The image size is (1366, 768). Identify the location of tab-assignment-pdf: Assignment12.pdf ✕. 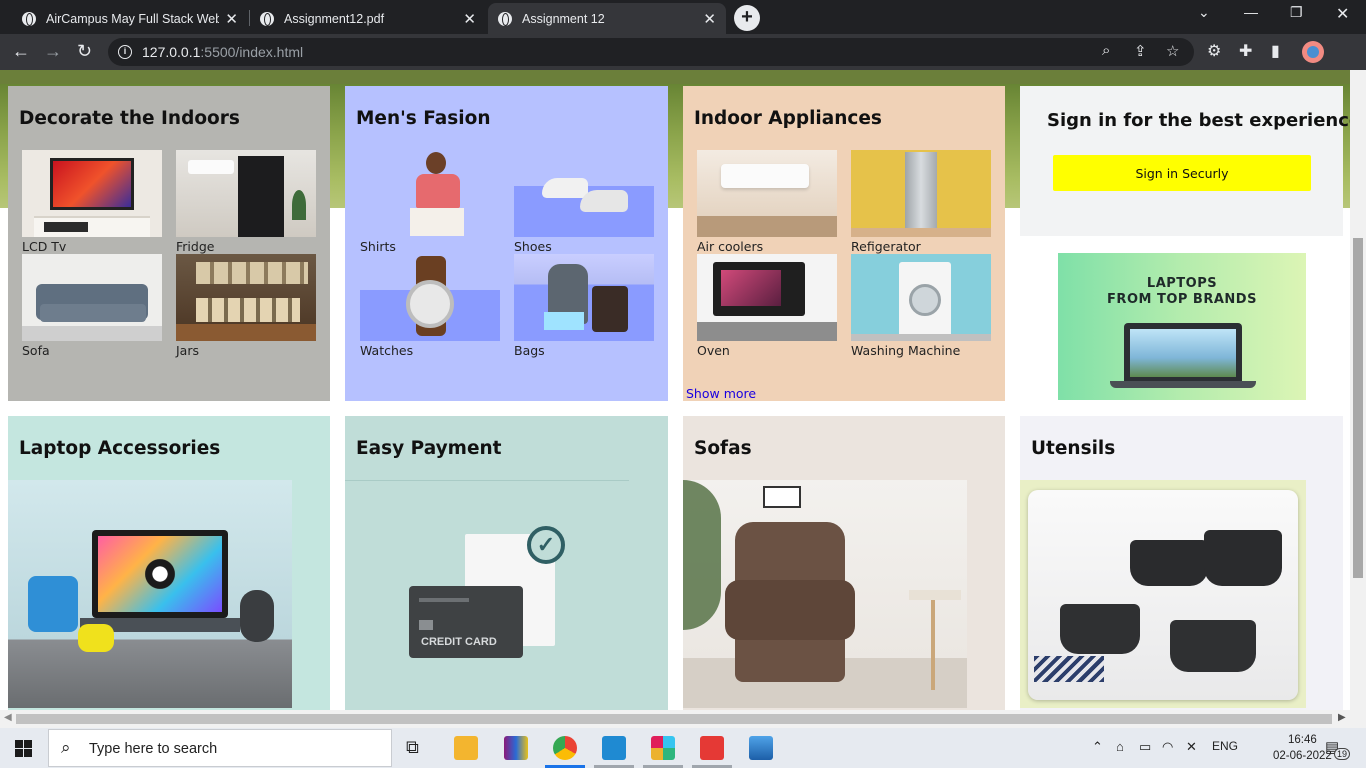
(368, 18).